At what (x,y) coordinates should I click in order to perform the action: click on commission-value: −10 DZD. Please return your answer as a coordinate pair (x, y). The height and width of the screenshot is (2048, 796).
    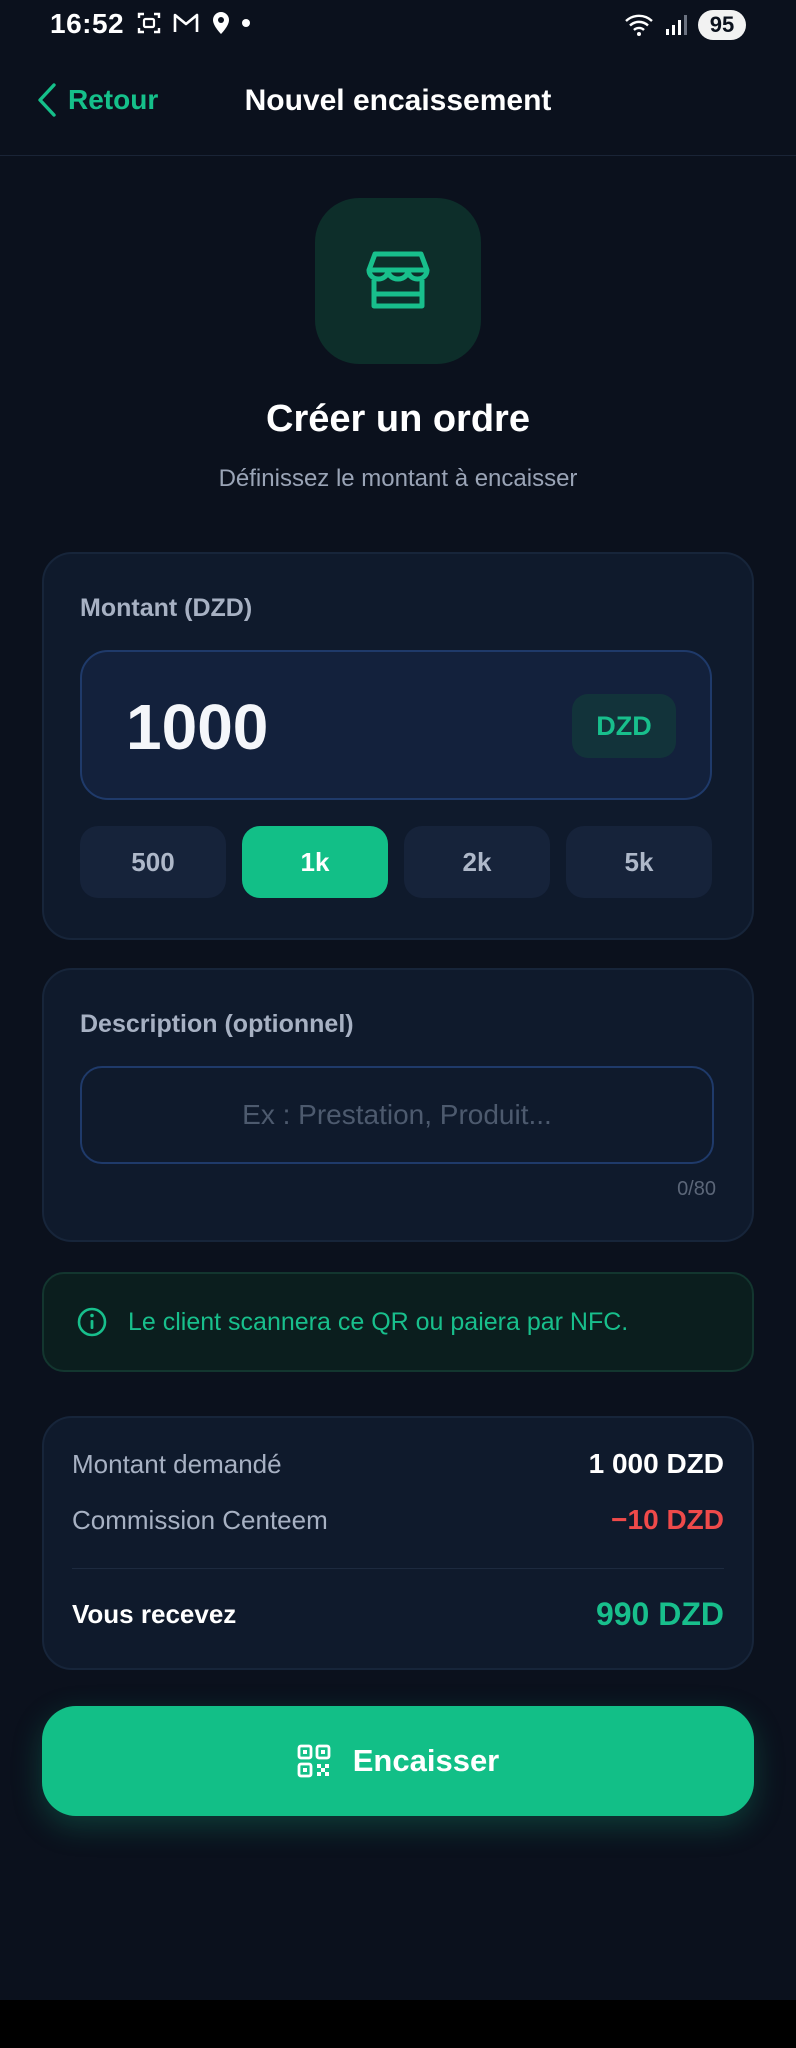
    Looking at the image, I should click on (667, 1519).